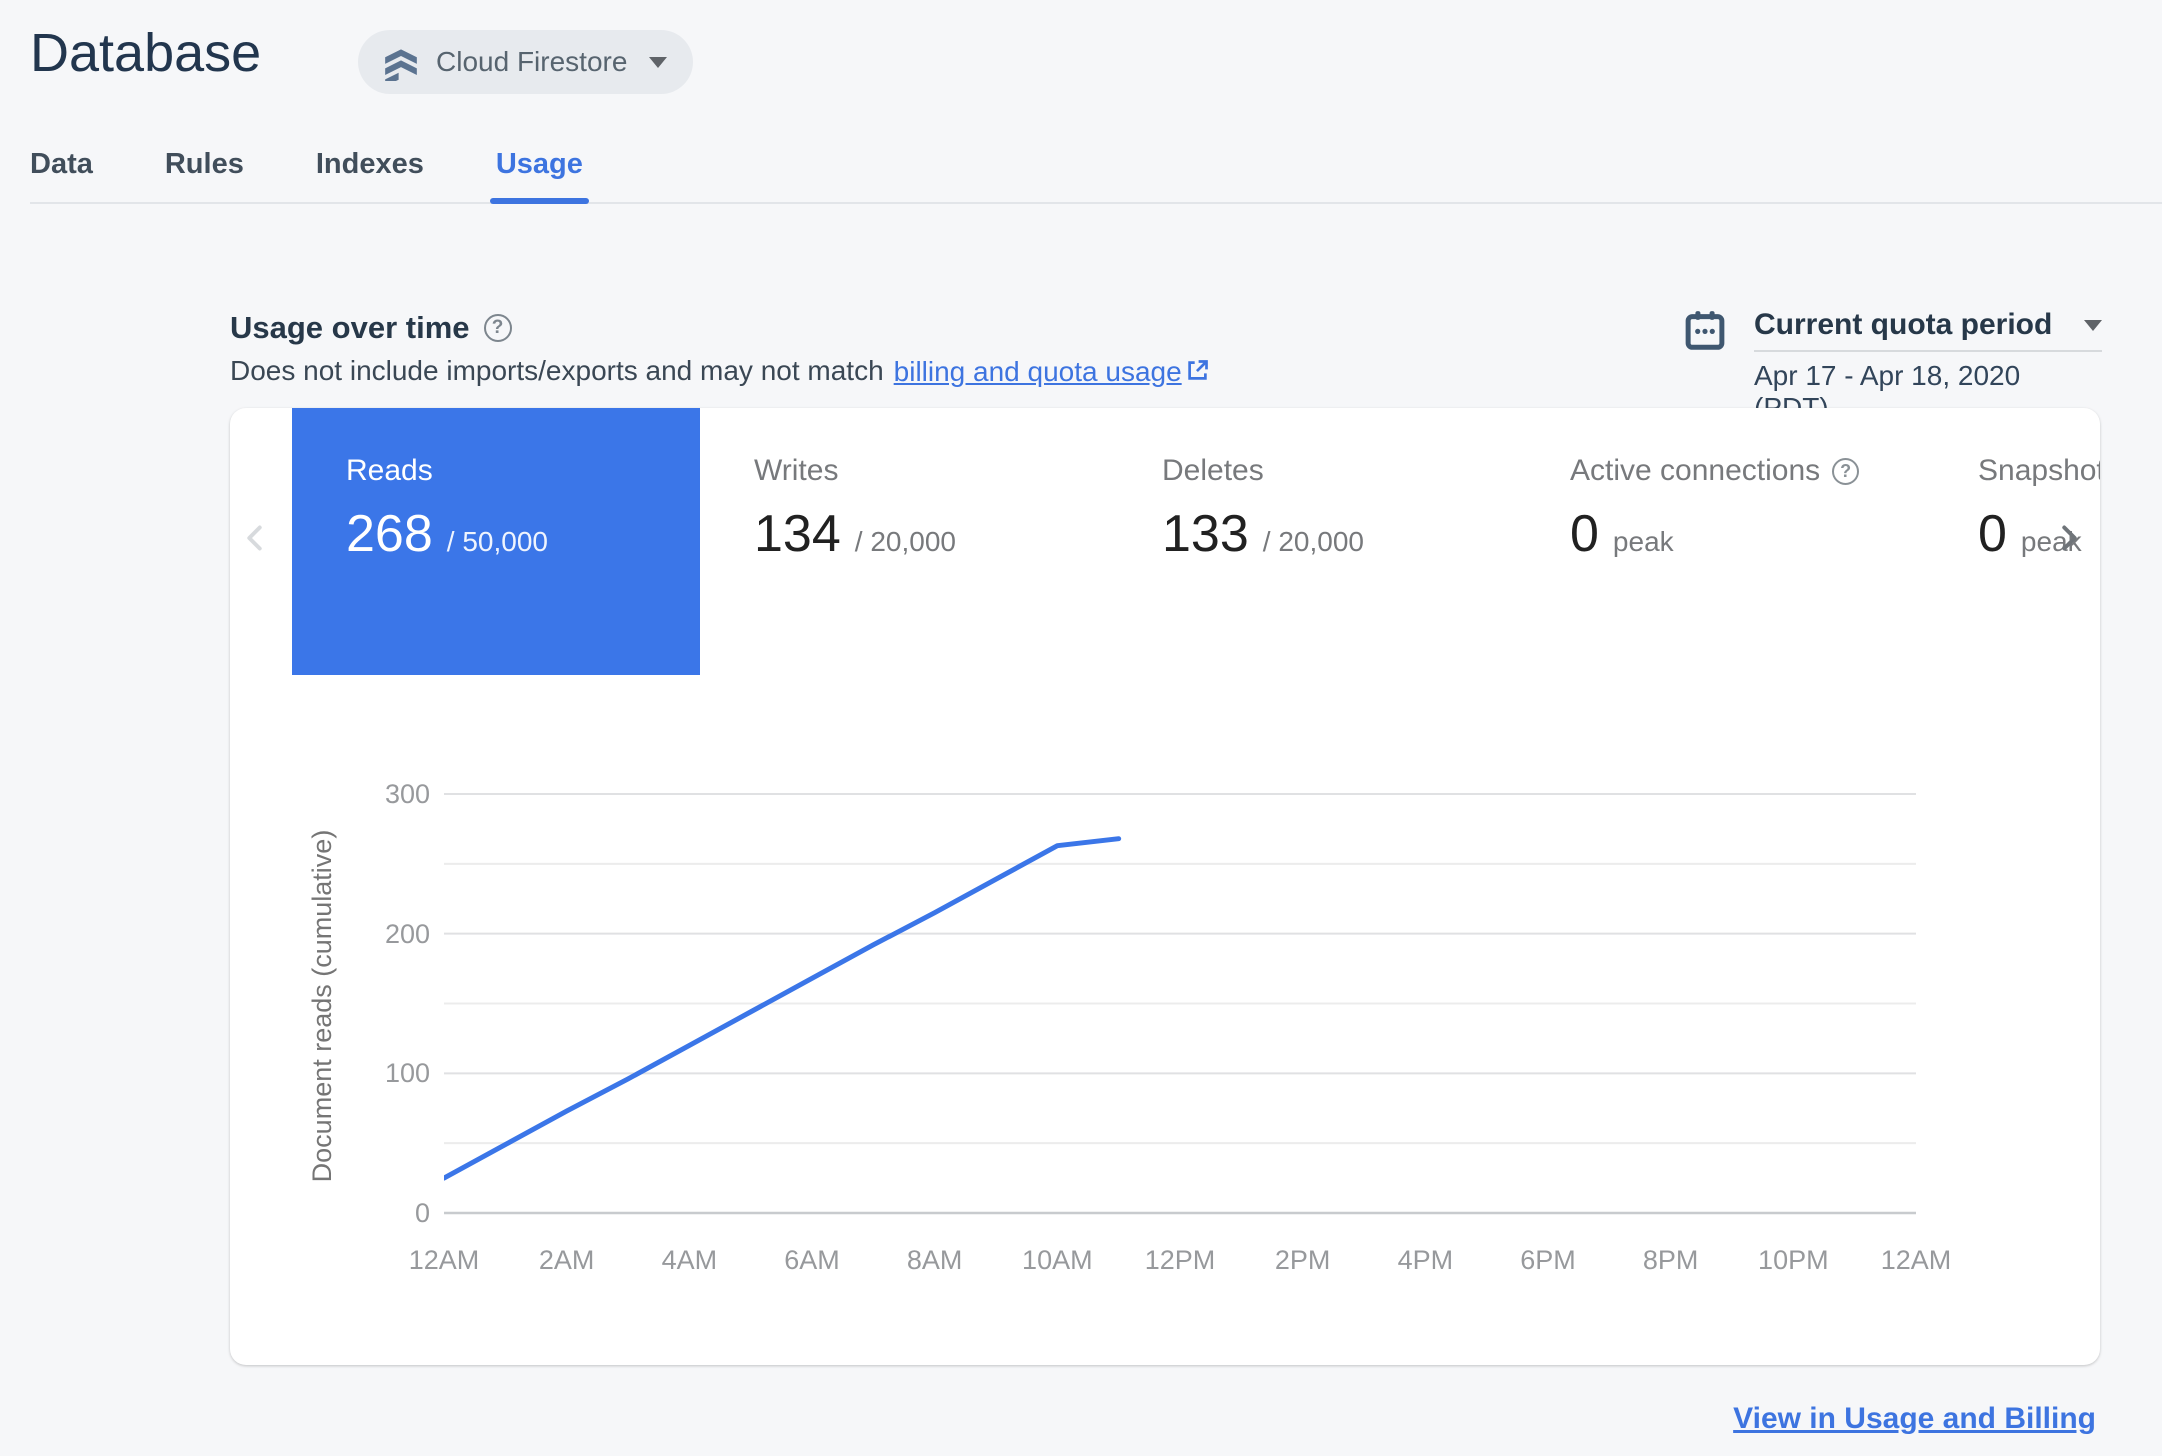  I want to click on usage-card-active-connections: Active connections? 0 peak, so click(1720, 541).